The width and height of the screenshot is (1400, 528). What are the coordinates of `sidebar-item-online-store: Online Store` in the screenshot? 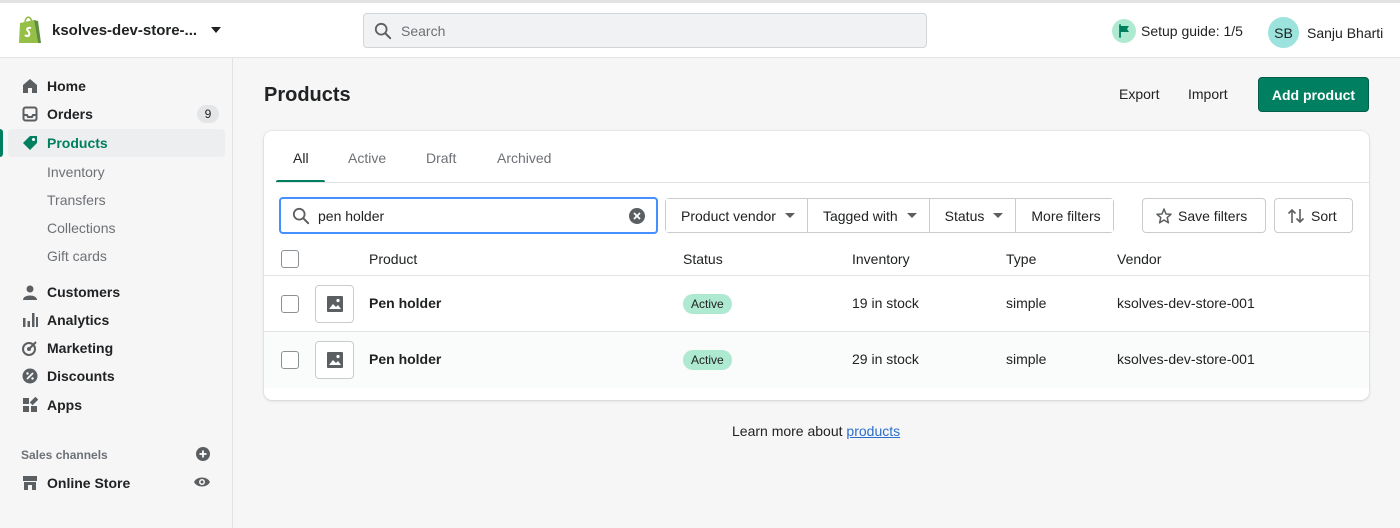 It's located at (116, 483).